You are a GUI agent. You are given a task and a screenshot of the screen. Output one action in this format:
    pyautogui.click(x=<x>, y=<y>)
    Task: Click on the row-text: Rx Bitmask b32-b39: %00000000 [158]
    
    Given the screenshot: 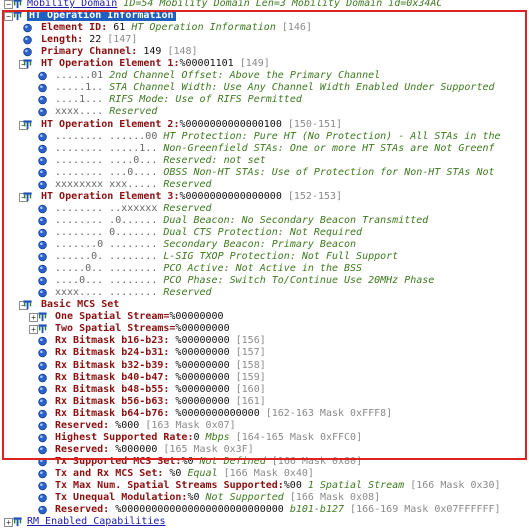 What is the action you would take?
    pyautogui.click(x=160, y=366)
    